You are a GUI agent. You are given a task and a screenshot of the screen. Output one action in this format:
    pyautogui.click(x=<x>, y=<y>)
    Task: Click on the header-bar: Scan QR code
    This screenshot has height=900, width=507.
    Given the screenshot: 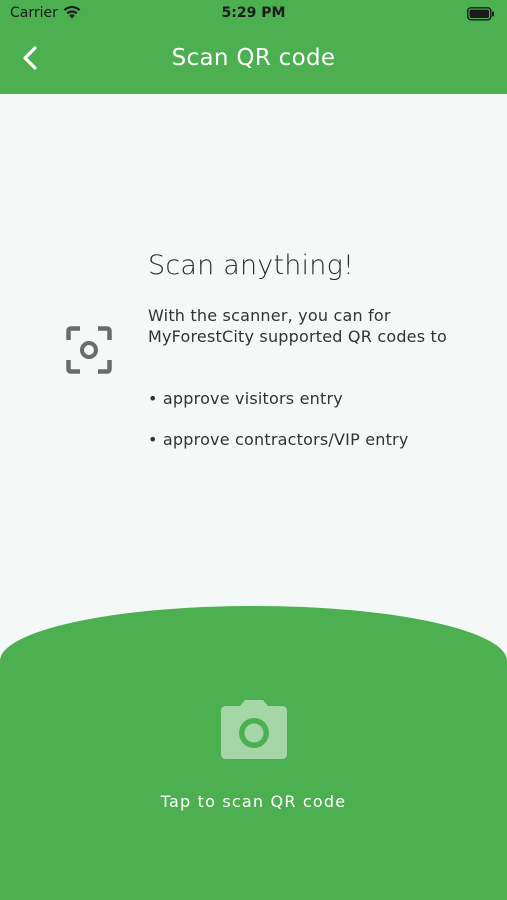 What is the action you would take?
    pyautogui.click(x=253, y=61)
    